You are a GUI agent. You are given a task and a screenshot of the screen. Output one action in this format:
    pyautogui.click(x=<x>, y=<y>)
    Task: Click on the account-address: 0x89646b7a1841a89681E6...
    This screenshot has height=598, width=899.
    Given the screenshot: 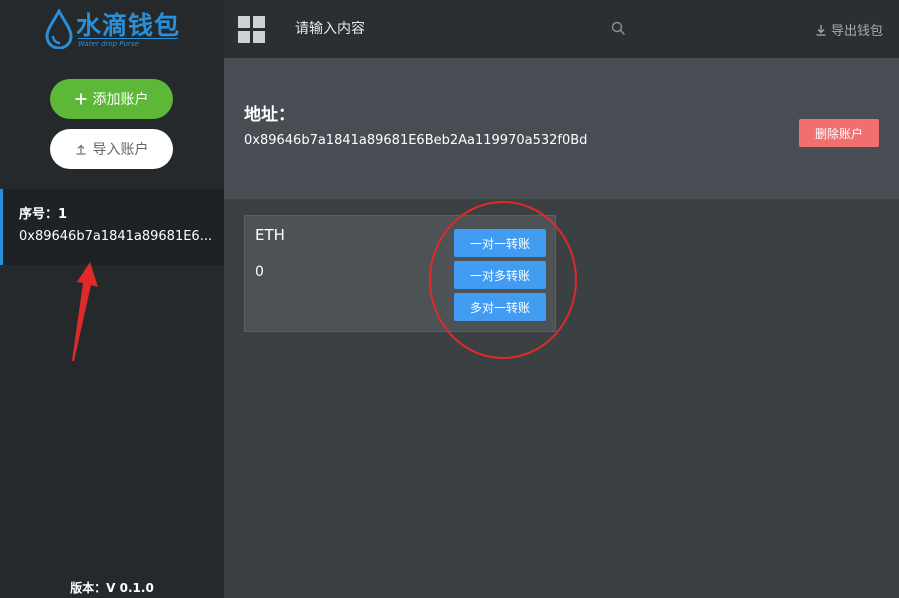 What is the action you would take?
    pyautogui.click(x=116, y=236)
    